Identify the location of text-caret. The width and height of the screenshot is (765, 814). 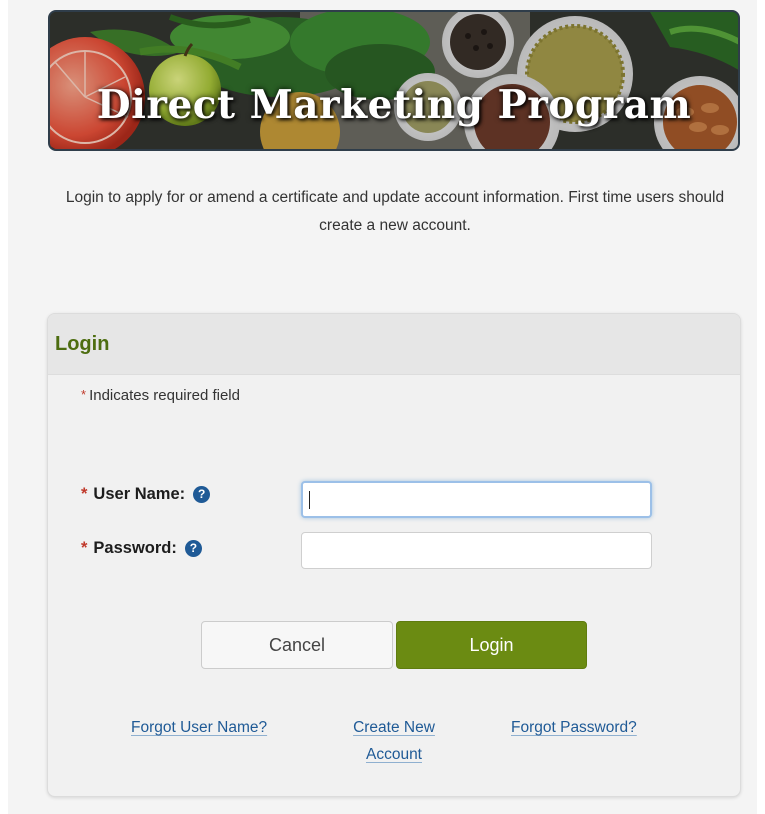
(309, 500).